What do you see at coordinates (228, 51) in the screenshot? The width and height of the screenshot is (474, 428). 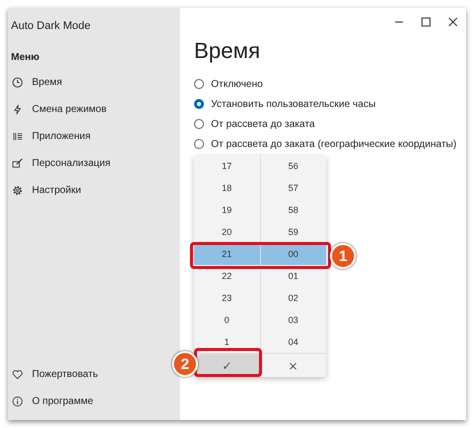 I see `page-title: Время` at bounding box center [228, 51].